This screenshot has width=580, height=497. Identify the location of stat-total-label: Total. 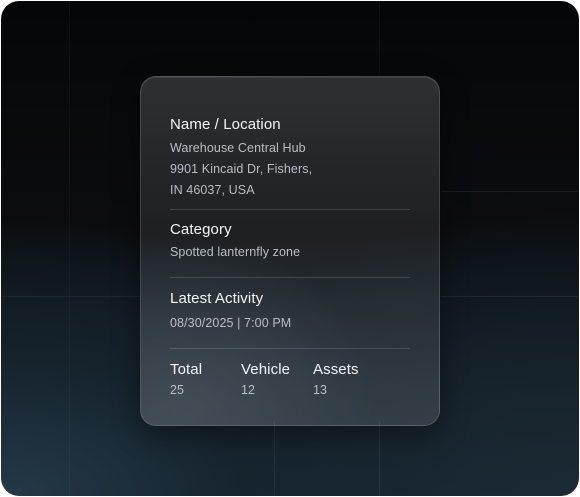
(186, 369).